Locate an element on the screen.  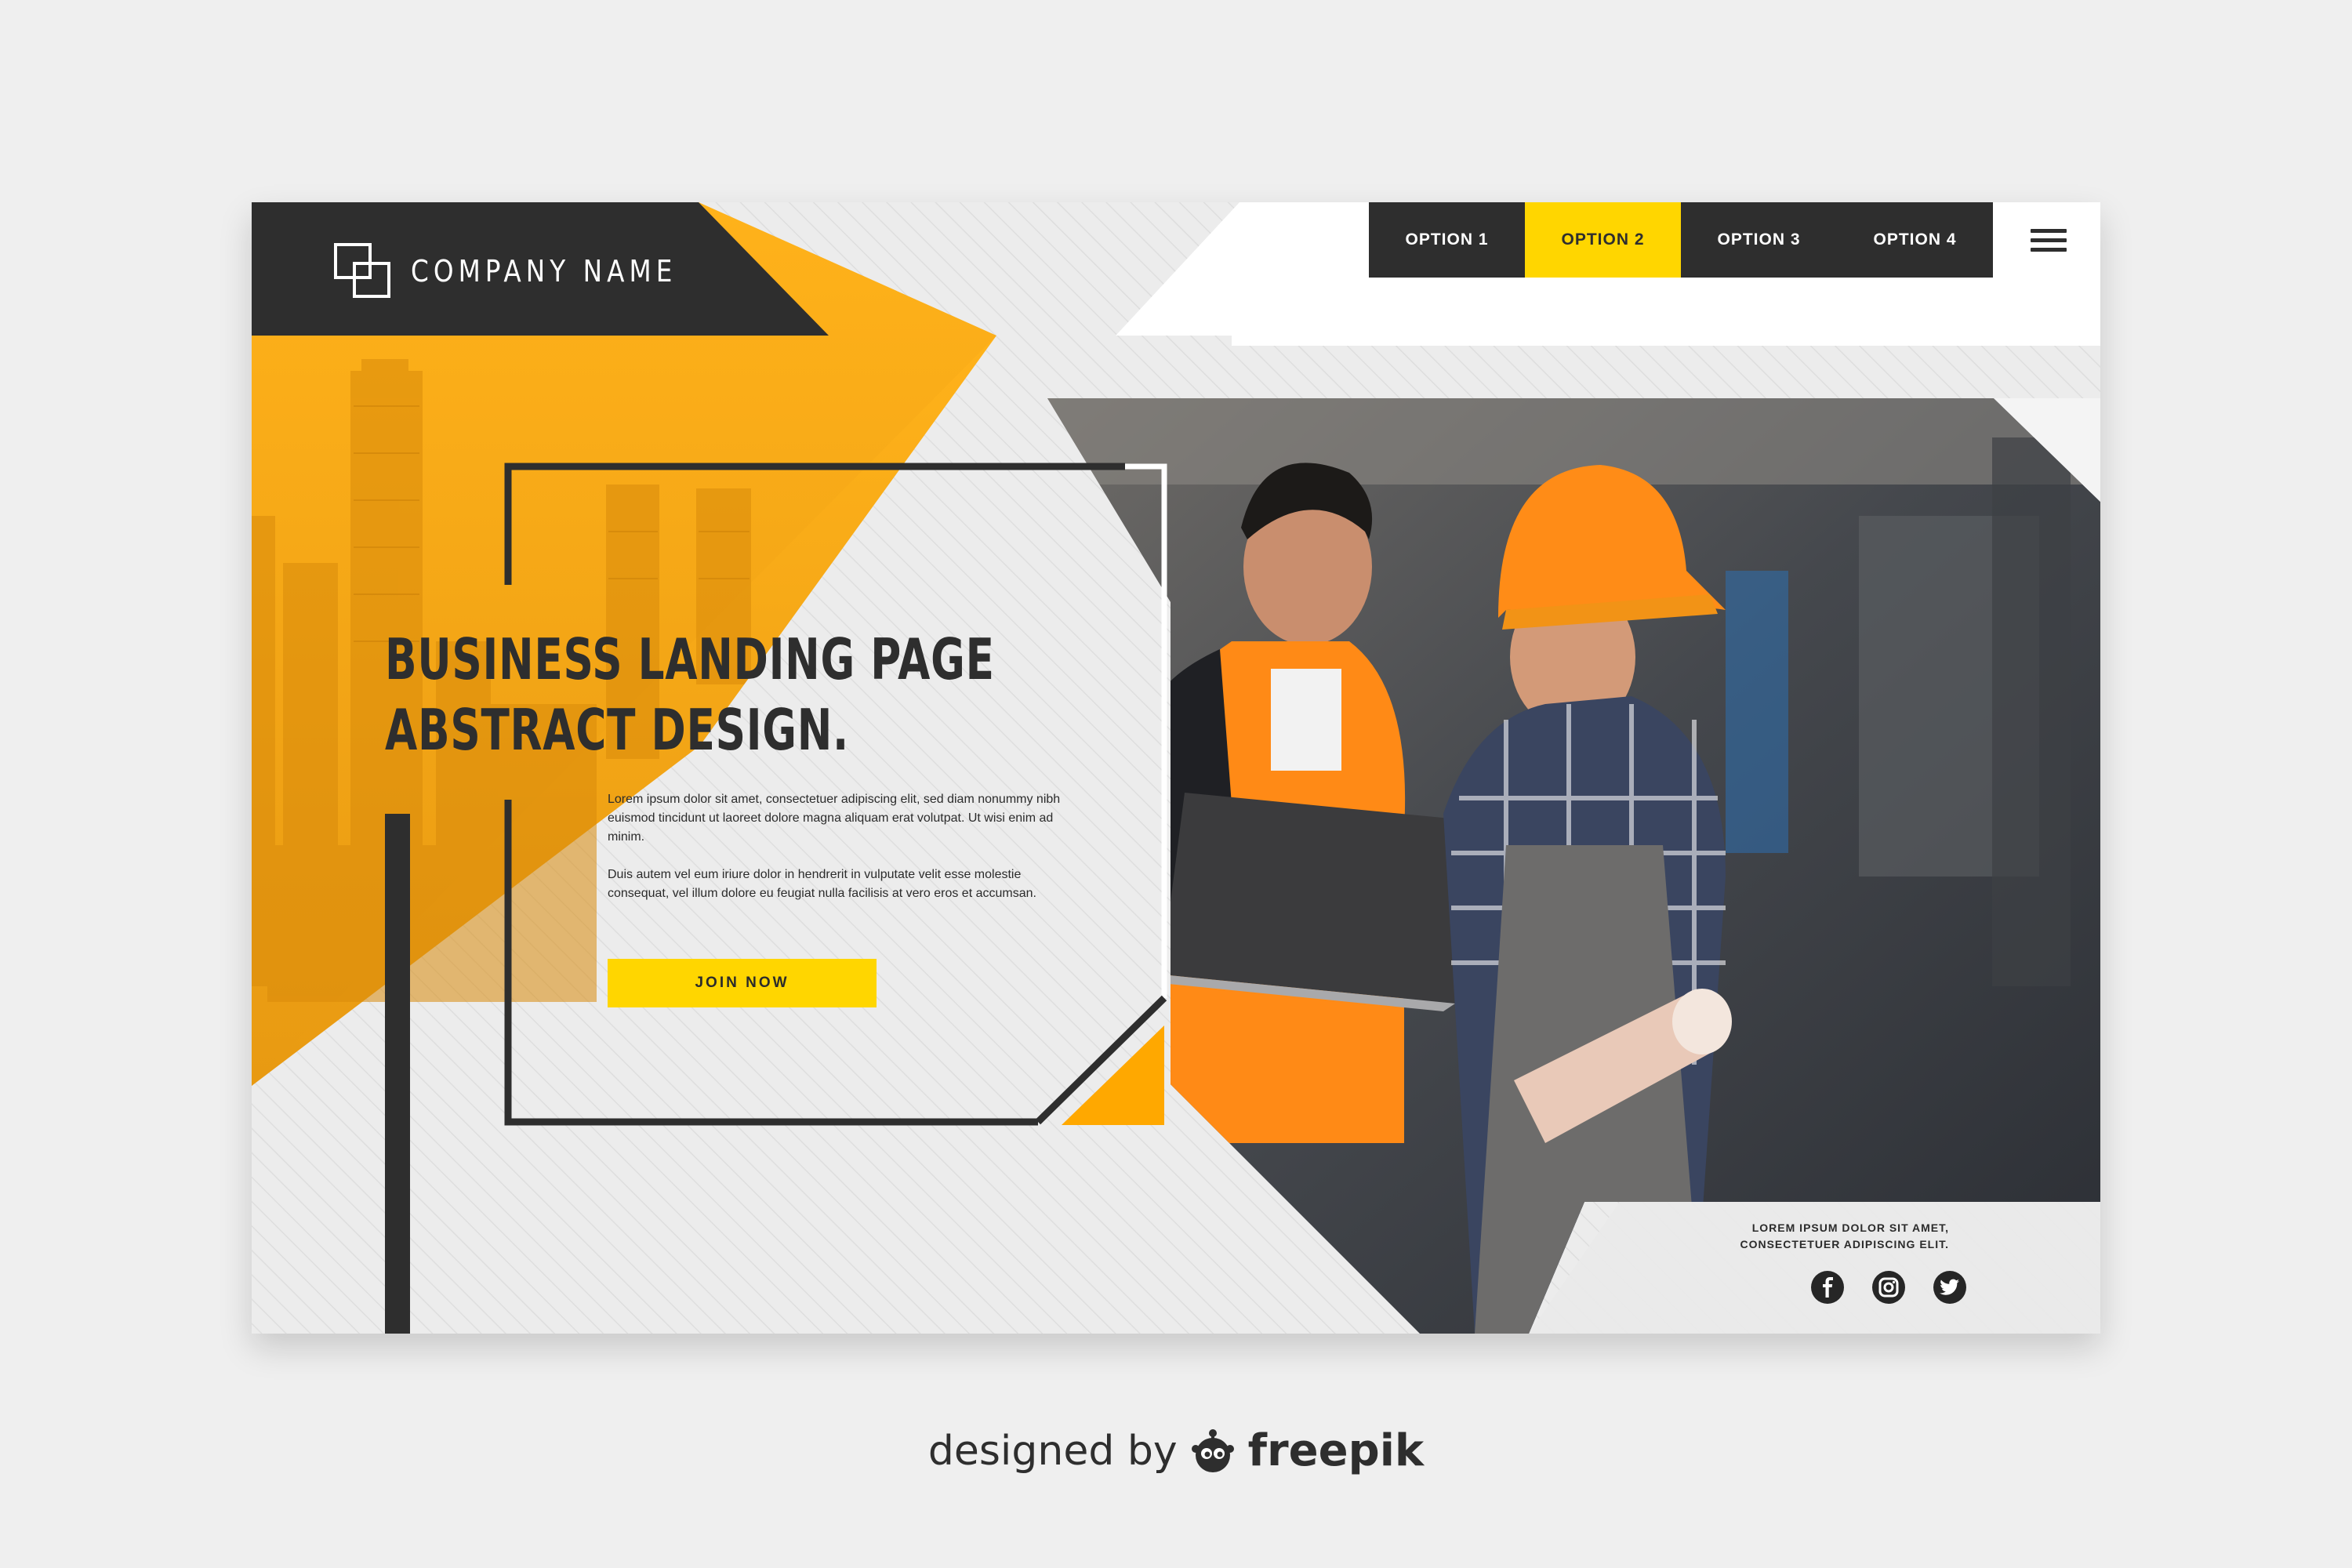
headline-line-2: ABSTRACT DESIGN. is located at coordinates (617, 730).